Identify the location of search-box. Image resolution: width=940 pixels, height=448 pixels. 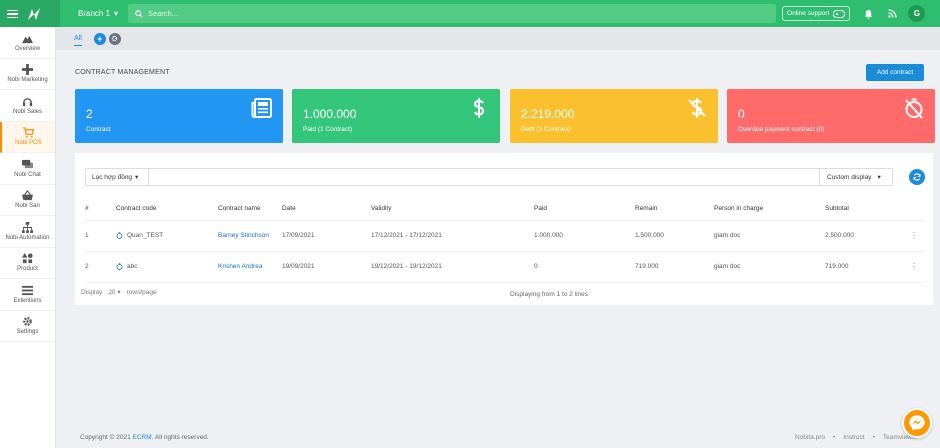
(452, 13).